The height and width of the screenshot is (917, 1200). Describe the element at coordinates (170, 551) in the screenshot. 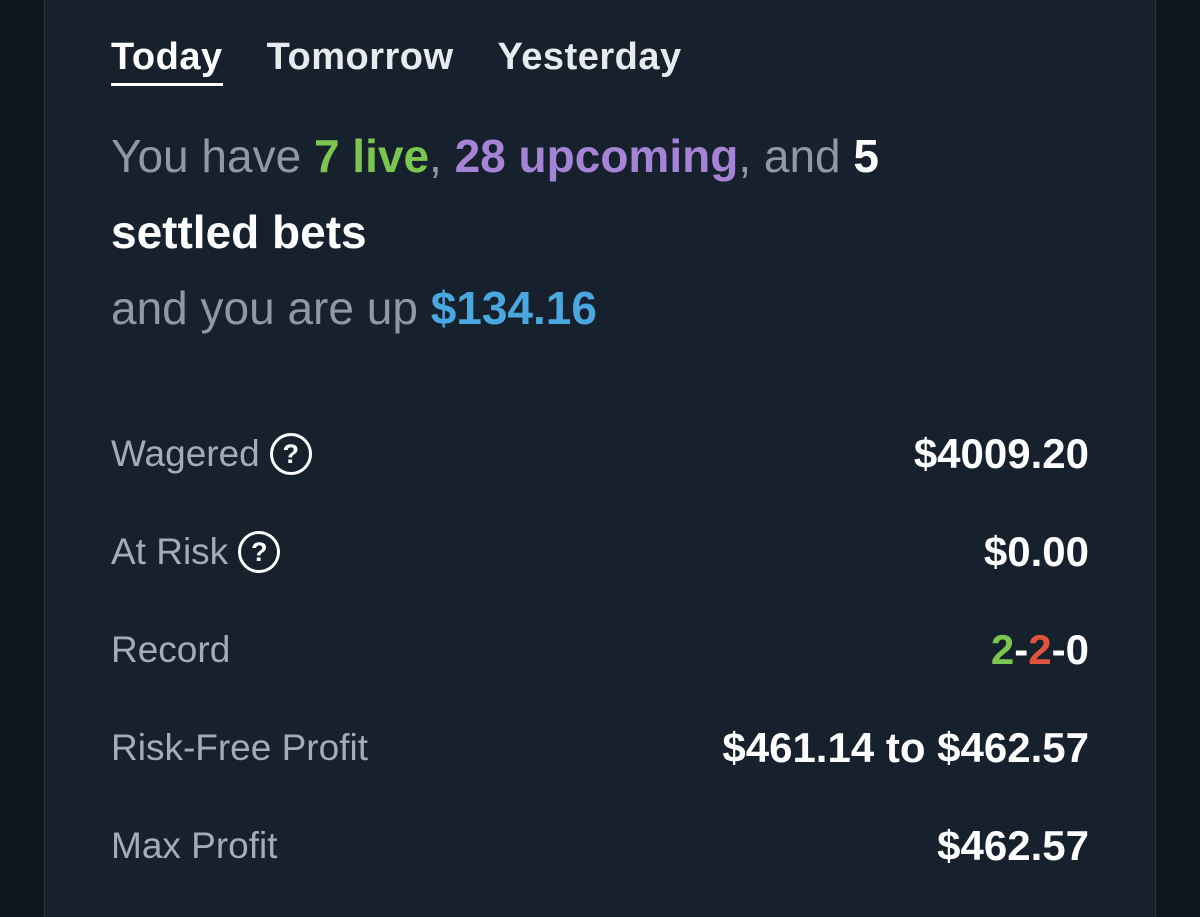

I see `at-risk-label: At Risk` at that location.